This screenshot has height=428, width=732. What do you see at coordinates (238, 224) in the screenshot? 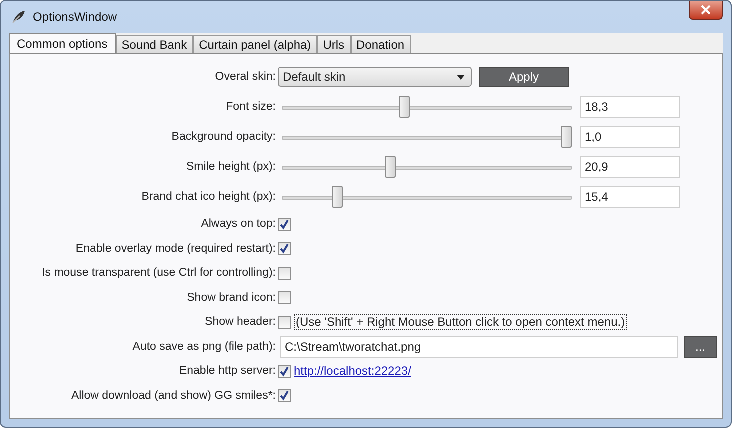
I see `option-label: Always on top:` at bounding box center [238, 224].